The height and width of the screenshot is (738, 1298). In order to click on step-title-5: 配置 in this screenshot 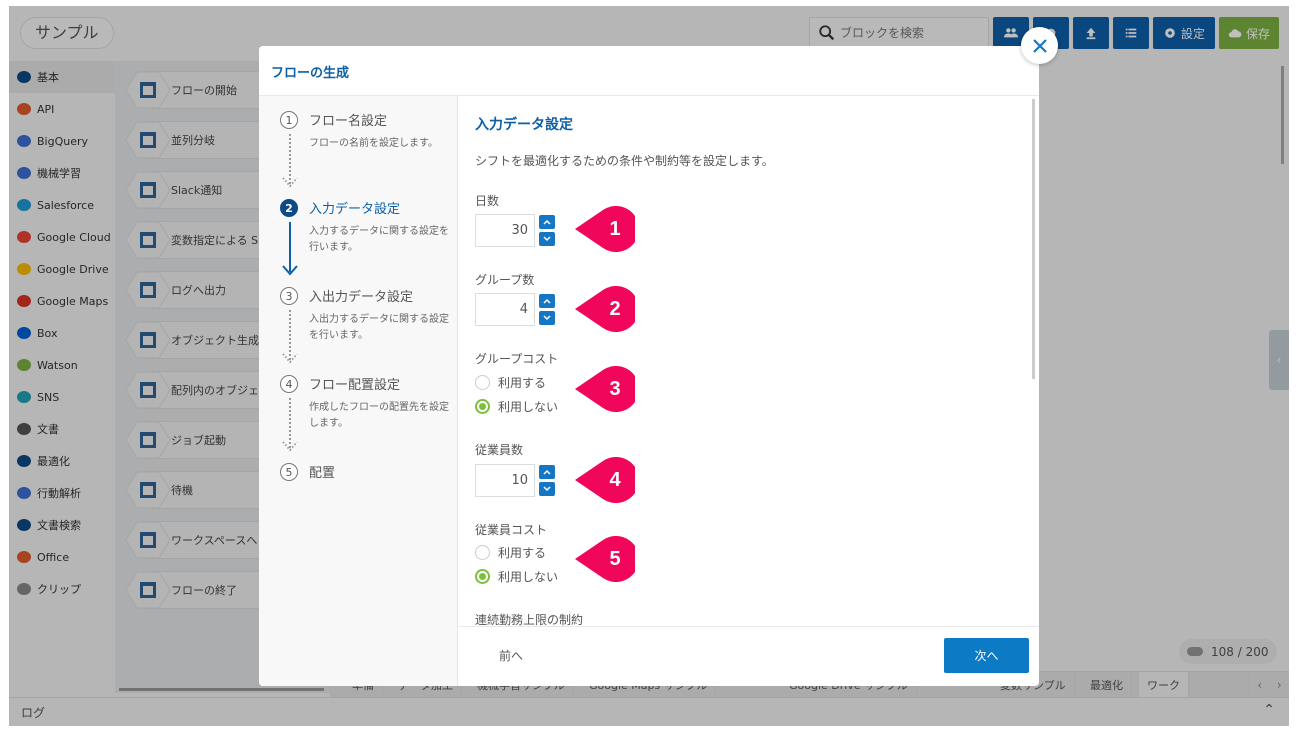, I will do `click(322, 471)`.